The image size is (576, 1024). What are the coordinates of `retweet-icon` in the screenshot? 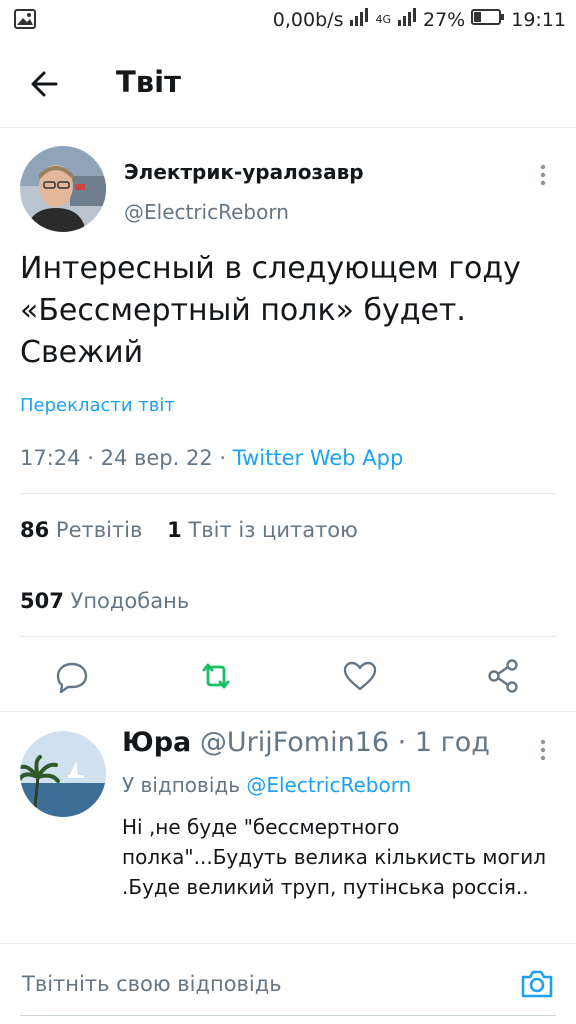 It's located at (216, 676).